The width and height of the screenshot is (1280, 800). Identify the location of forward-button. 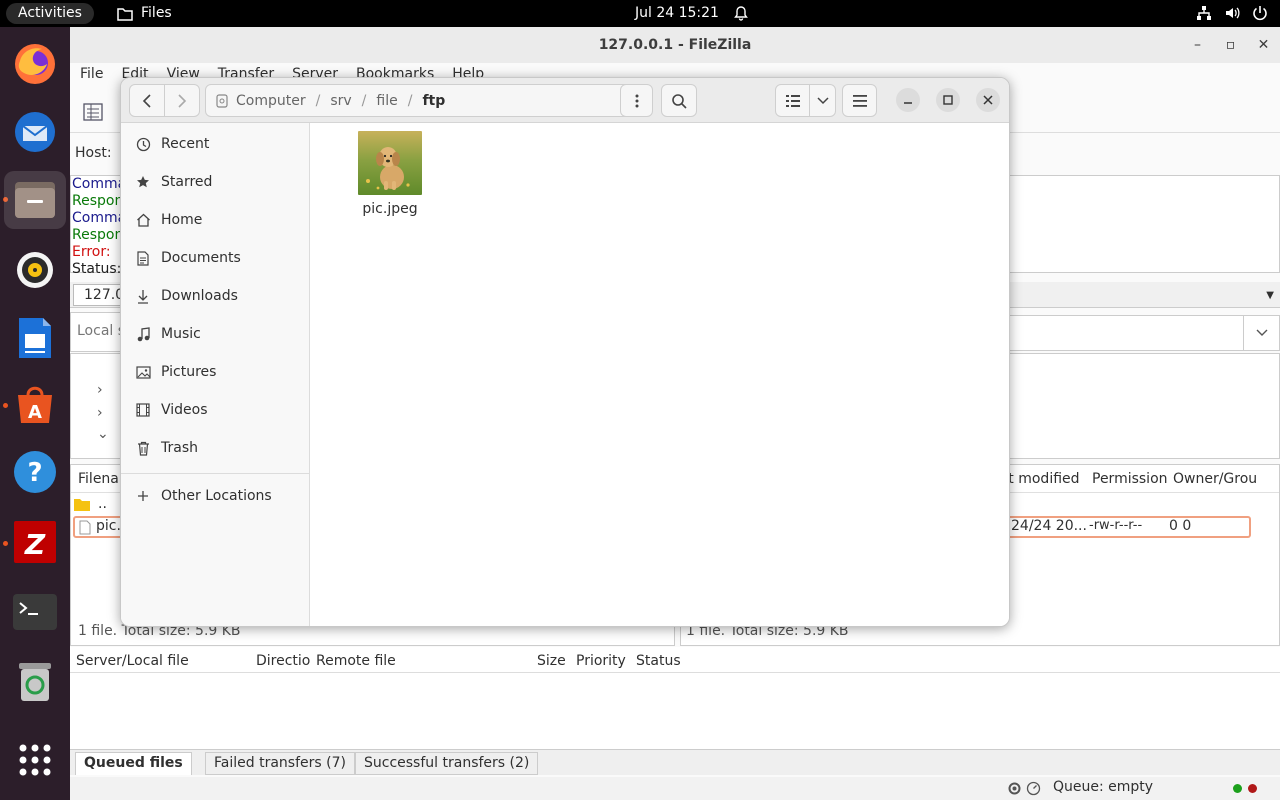
(182, 100).